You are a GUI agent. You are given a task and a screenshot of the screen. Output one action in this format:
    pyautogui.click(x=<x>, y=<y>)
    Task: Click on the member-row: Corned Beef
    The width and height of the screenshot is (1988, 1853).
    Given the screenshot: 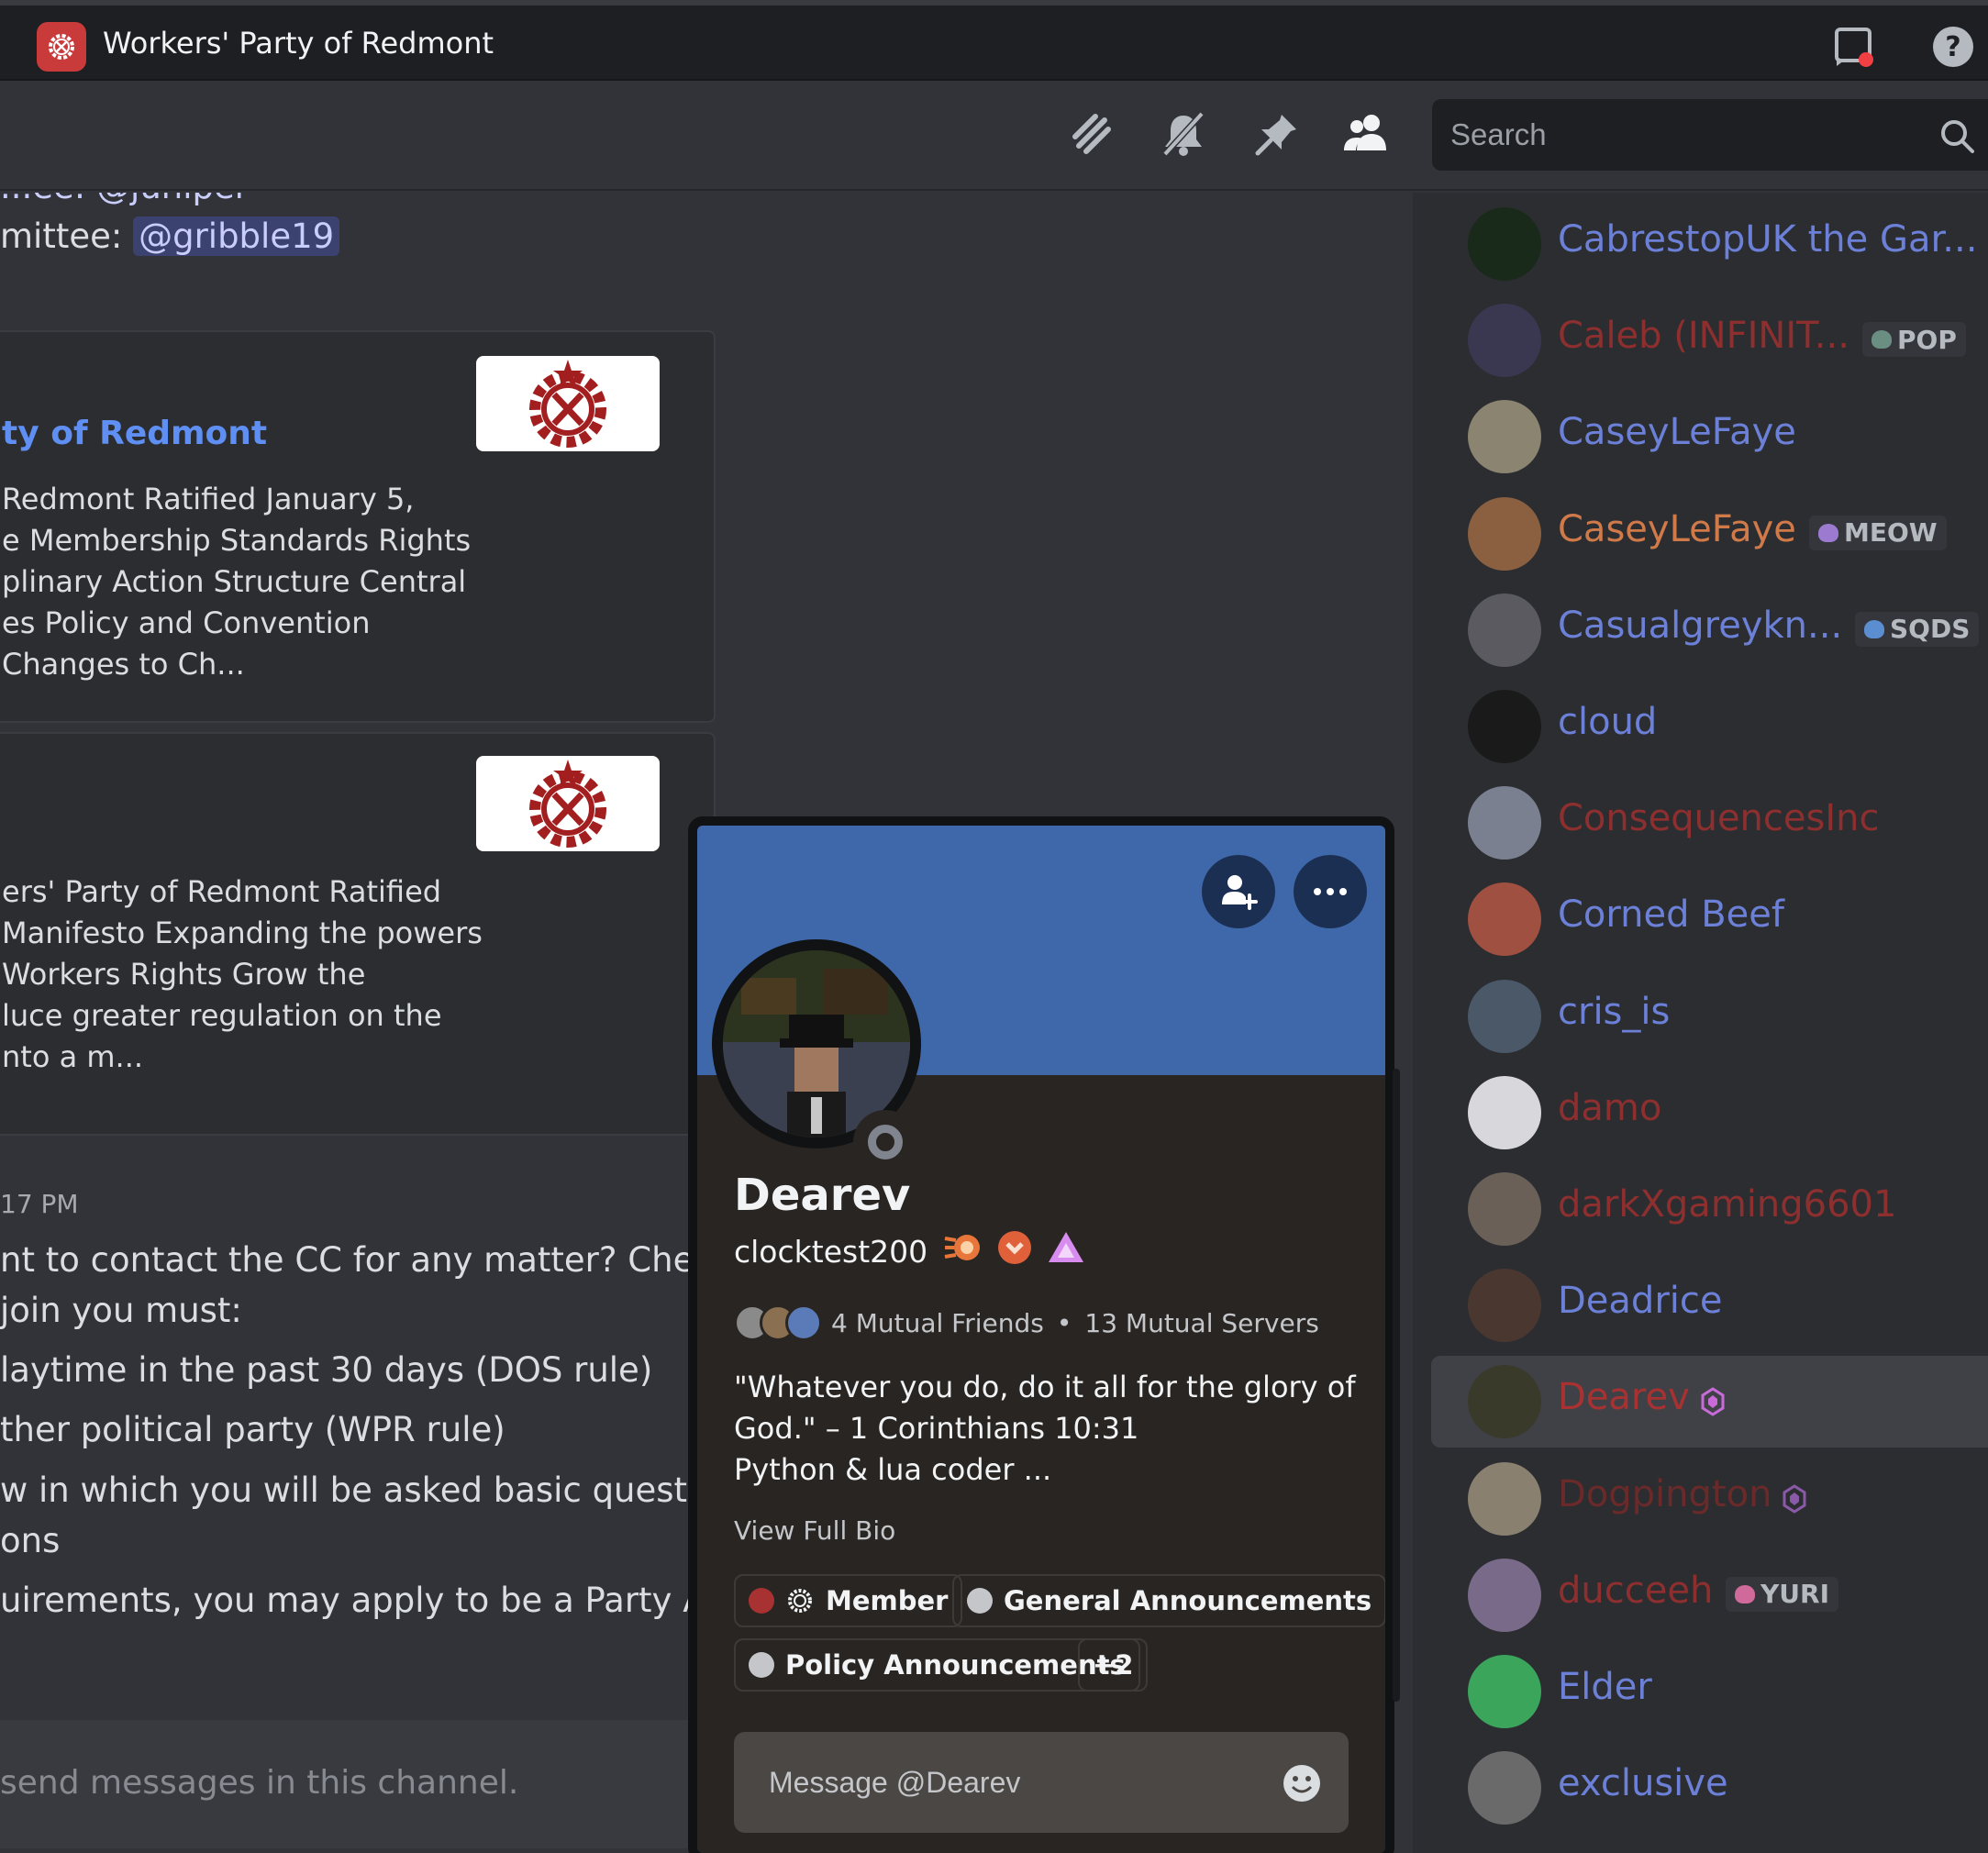 What is the action you would take?
    pyautogui.click(x=1709, y=919)
    